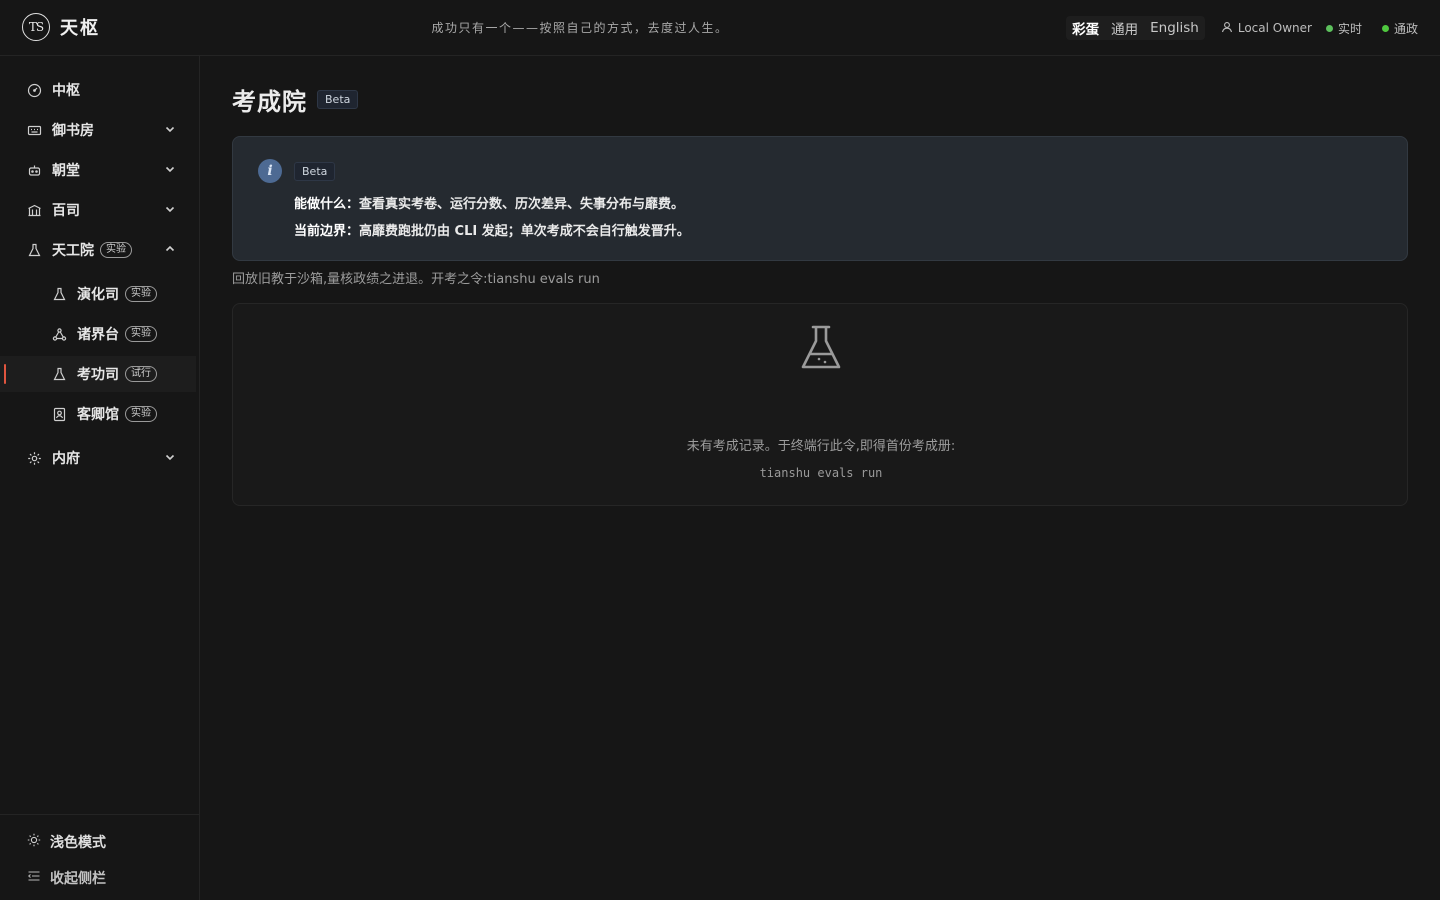 This screenshot has height=900, width=1440. What do you see at coordinates (522, 204) in the screenshot?
I see `capability-text: 查看真实考卷、运行分数、历次差异、失事分布与靡费。` at bounding box center [522, 204].